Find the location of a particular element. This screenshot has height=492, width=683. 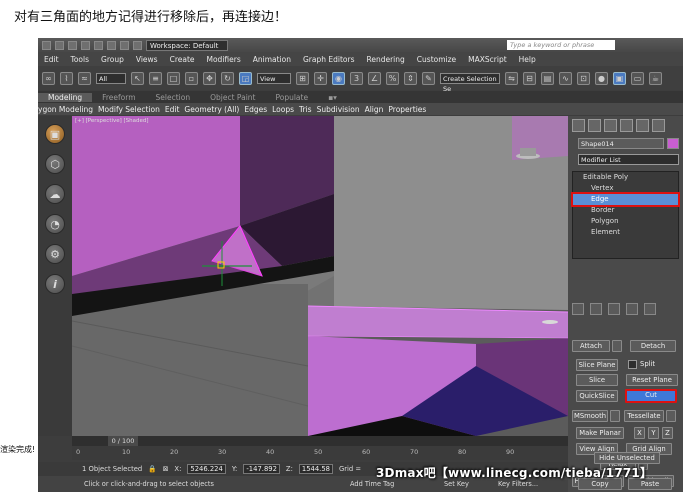

select-object-icon: ↖ is located at coordinates (137, 78).